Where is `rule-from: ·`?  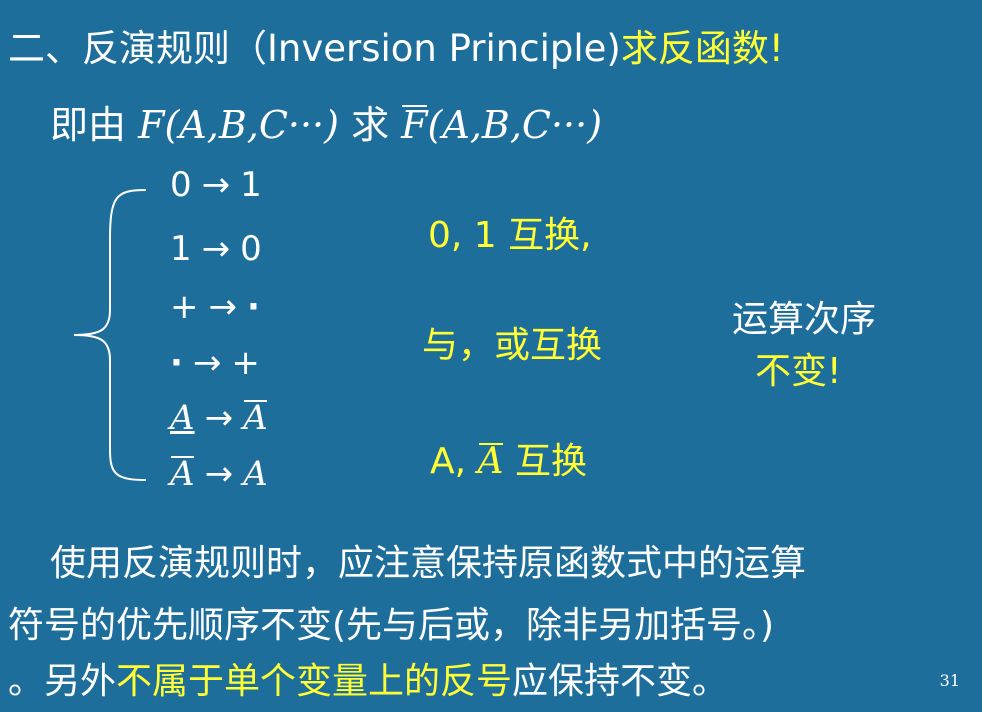
rule-from: · is located at coordinates (176, 363).